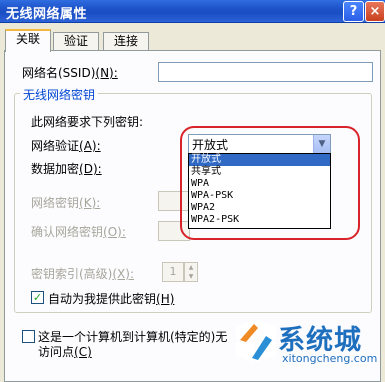 The image size is (385, 382). Describe the element at coordinates (37, 297) in the screenshot. I see `auto-key-checkbox: ✓` at that location.